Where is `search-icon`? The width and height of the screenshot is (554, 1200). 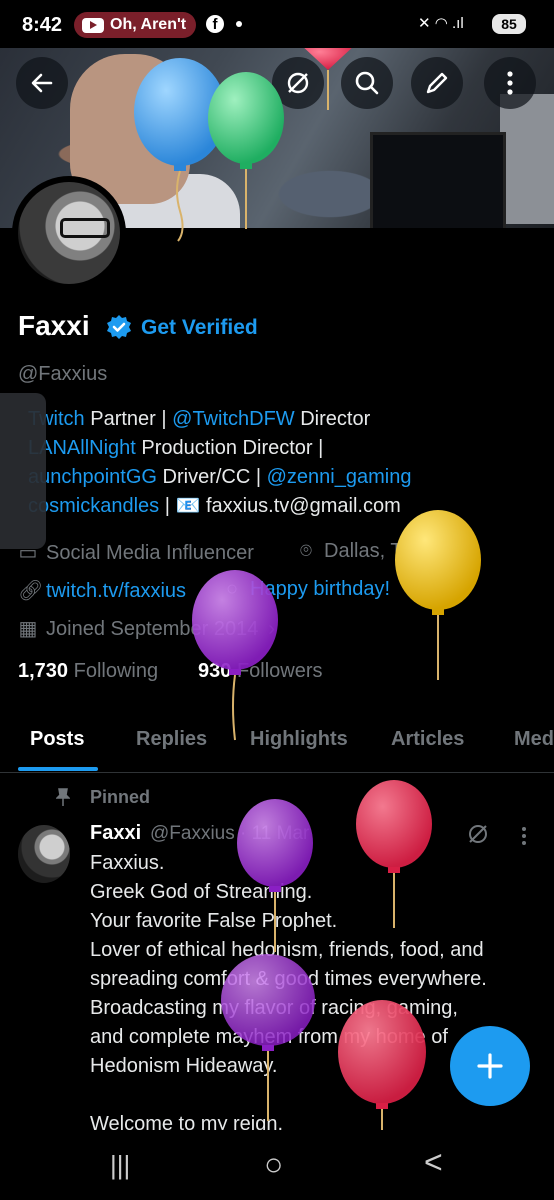
search-icon is located at coordinates (367, 83).